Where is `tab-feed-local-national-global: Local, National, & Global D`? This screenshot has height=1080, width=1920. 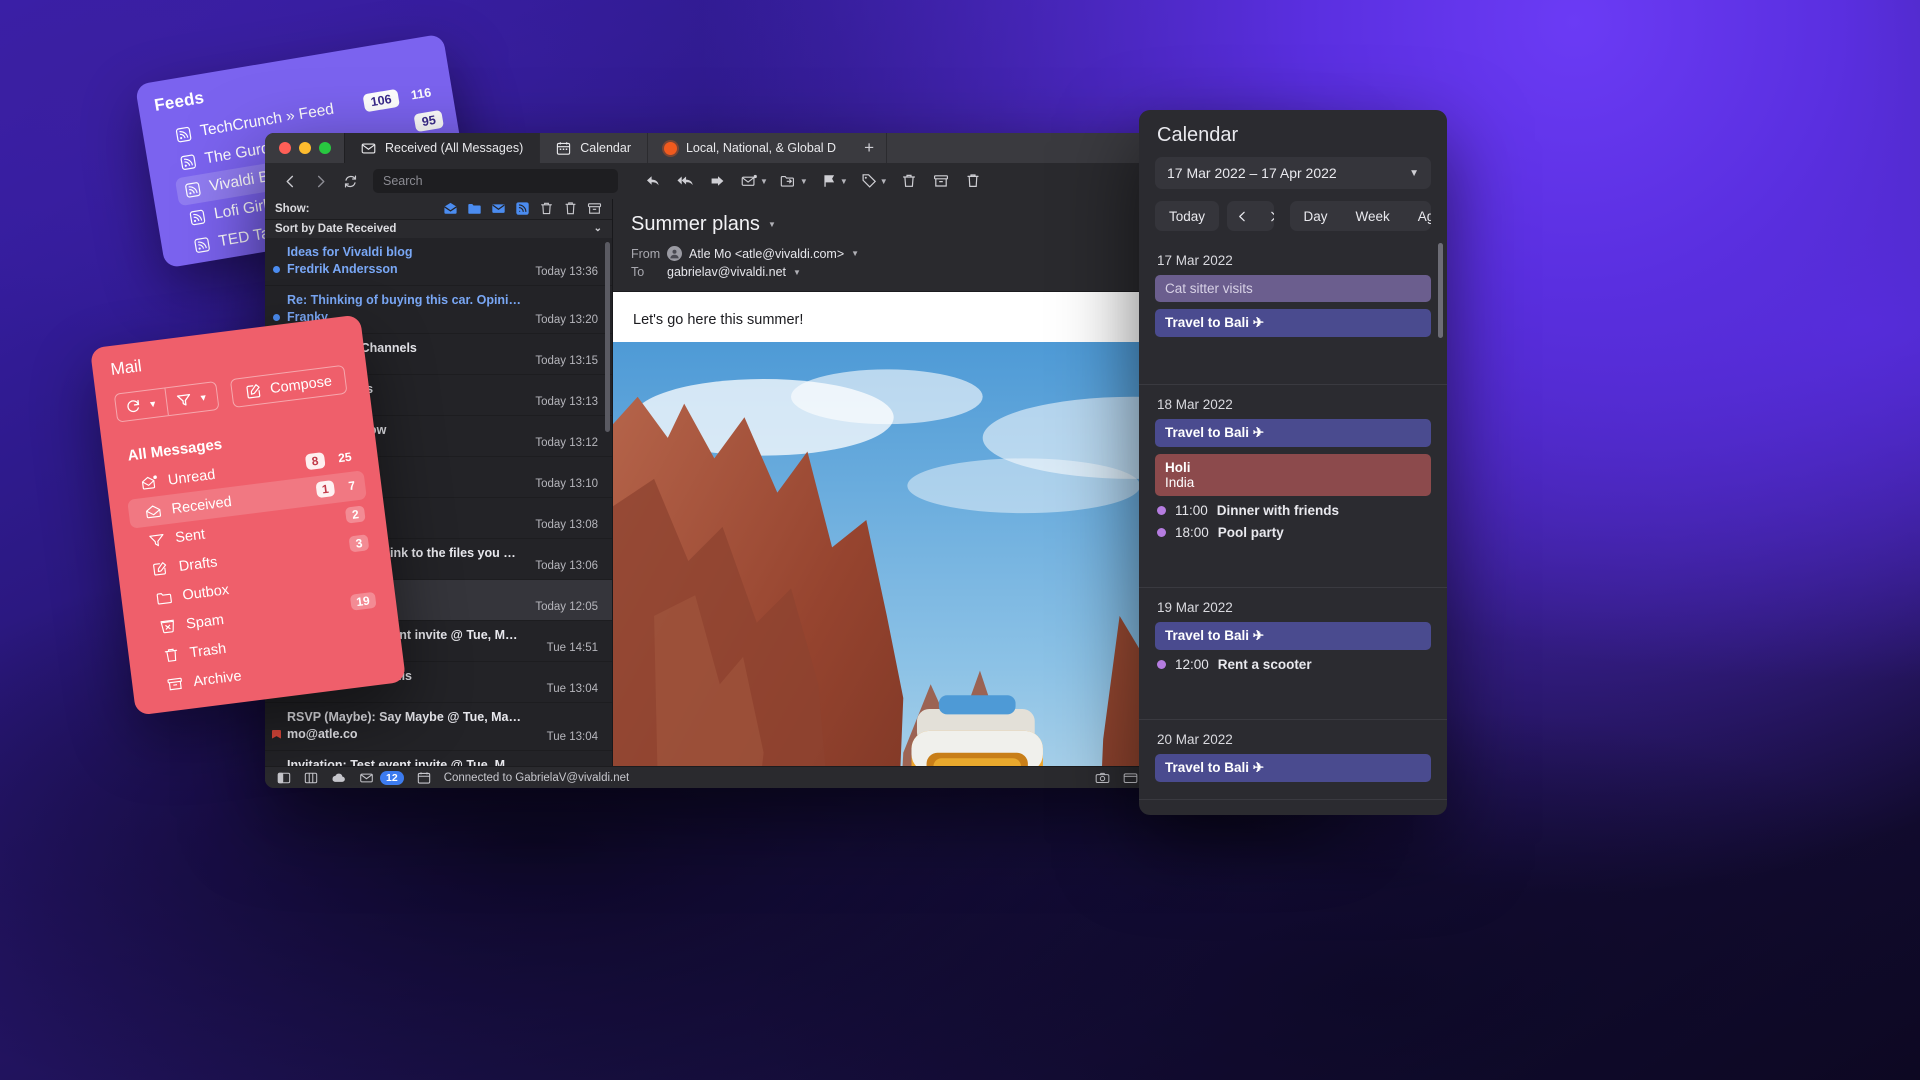 tab-feed-local-national-global: Local, National, & Global D is located at coordinates (749, 148).